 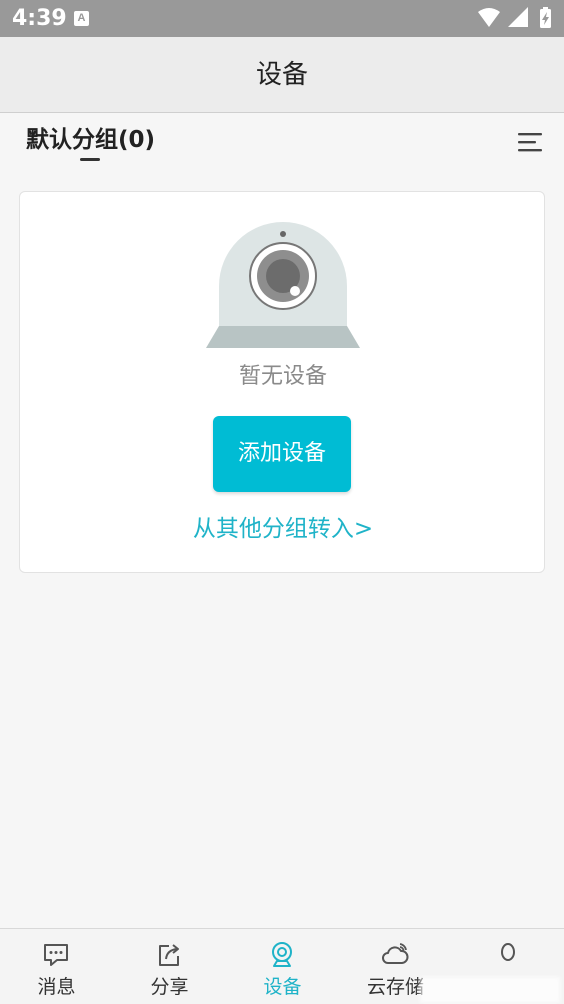 What do you see at coordinates (531, 142) in the screenshot?
I see `list-menu-icon` at bounding box center [531, 142].